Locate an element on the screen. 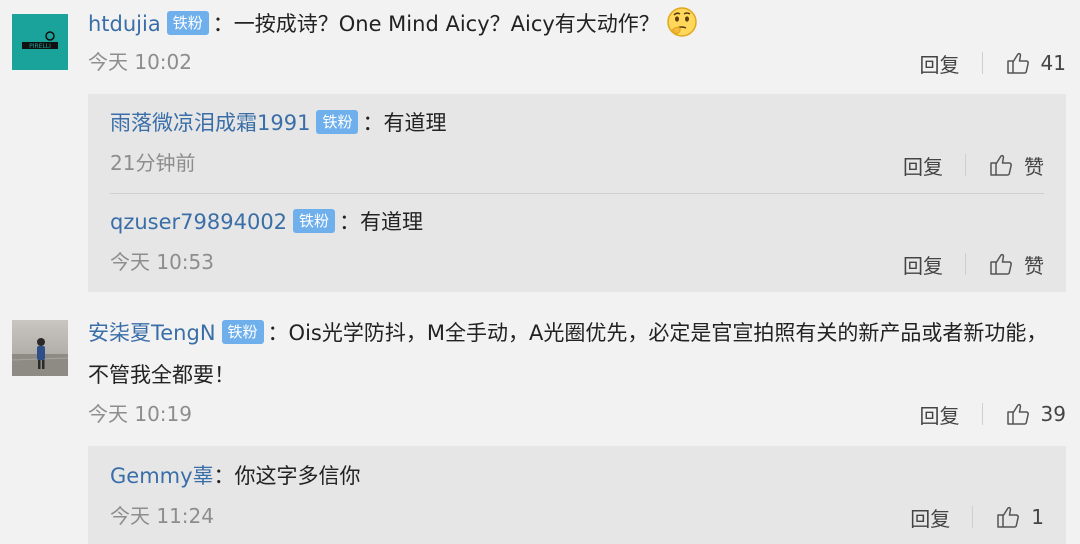  like-button: 1 is located at coordinates (1019, 517).